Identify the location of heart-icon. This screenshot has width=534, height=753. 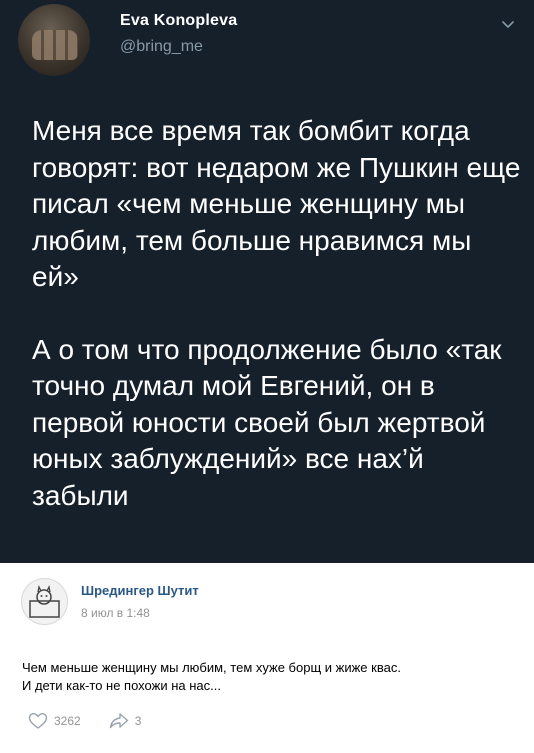
(38, 720).